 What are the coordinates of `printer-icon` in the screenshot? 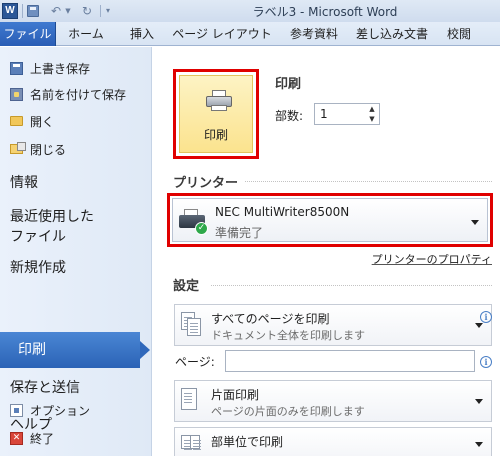 It's located at (219, 100).